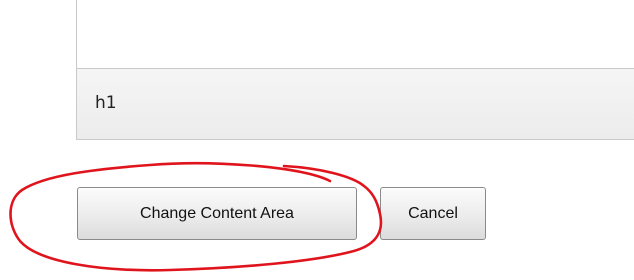 The height and width of the screenshot is (280, 634). What do you see at coordinates (217, 213) in the screenshot?
I see `change-content-area-button: Change Content Area` at bounding box center [217, 213].